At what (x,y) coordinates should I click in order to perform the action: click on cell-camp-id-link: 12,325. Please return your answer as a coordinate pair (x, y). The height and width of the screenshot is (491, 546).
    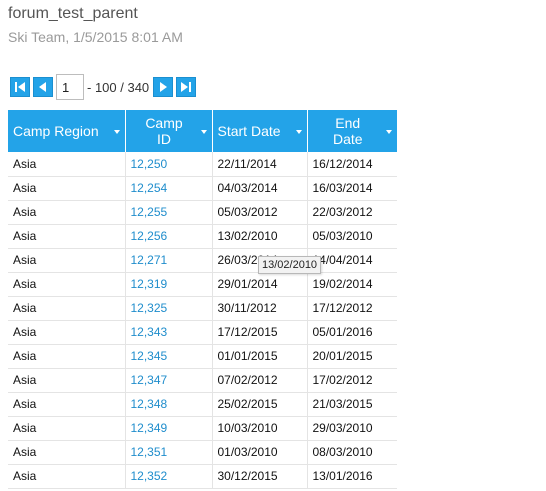
    Looking at the image, I should click on (169, 308).